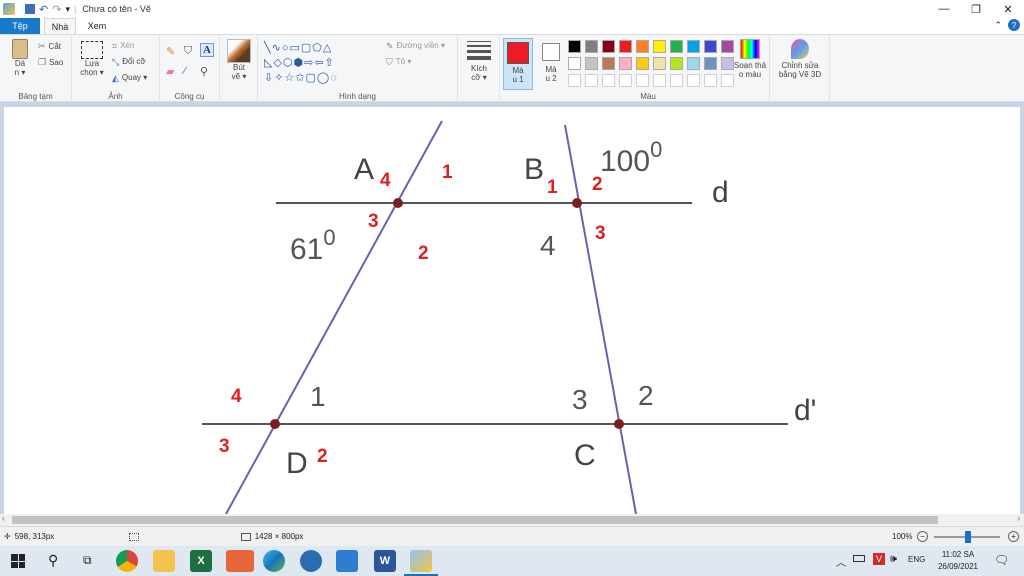 This screenshot has height=576, width=1024. What do you see at coordinates (518, 79) in the screenshot?
I see `color1-label-2: u 1` at bounding box center [518, 79].